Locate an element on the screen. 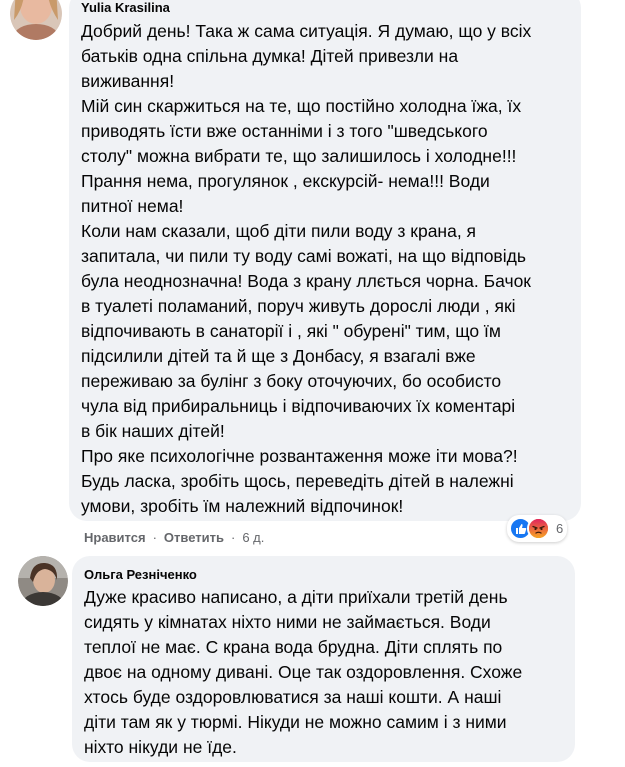  comment-actions: Нравится · Ответить · 6 д. is located at coordinates (174, 537).